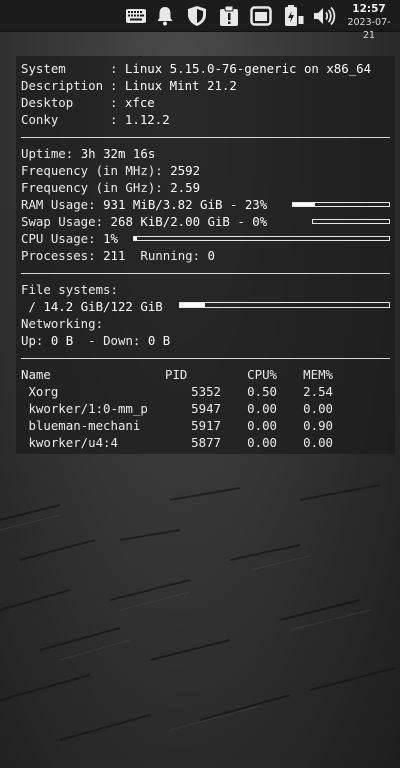 The width and height of the screenshot is (400, 768). I want to click on clock-date: 2023-07-21, so click(369, 29).